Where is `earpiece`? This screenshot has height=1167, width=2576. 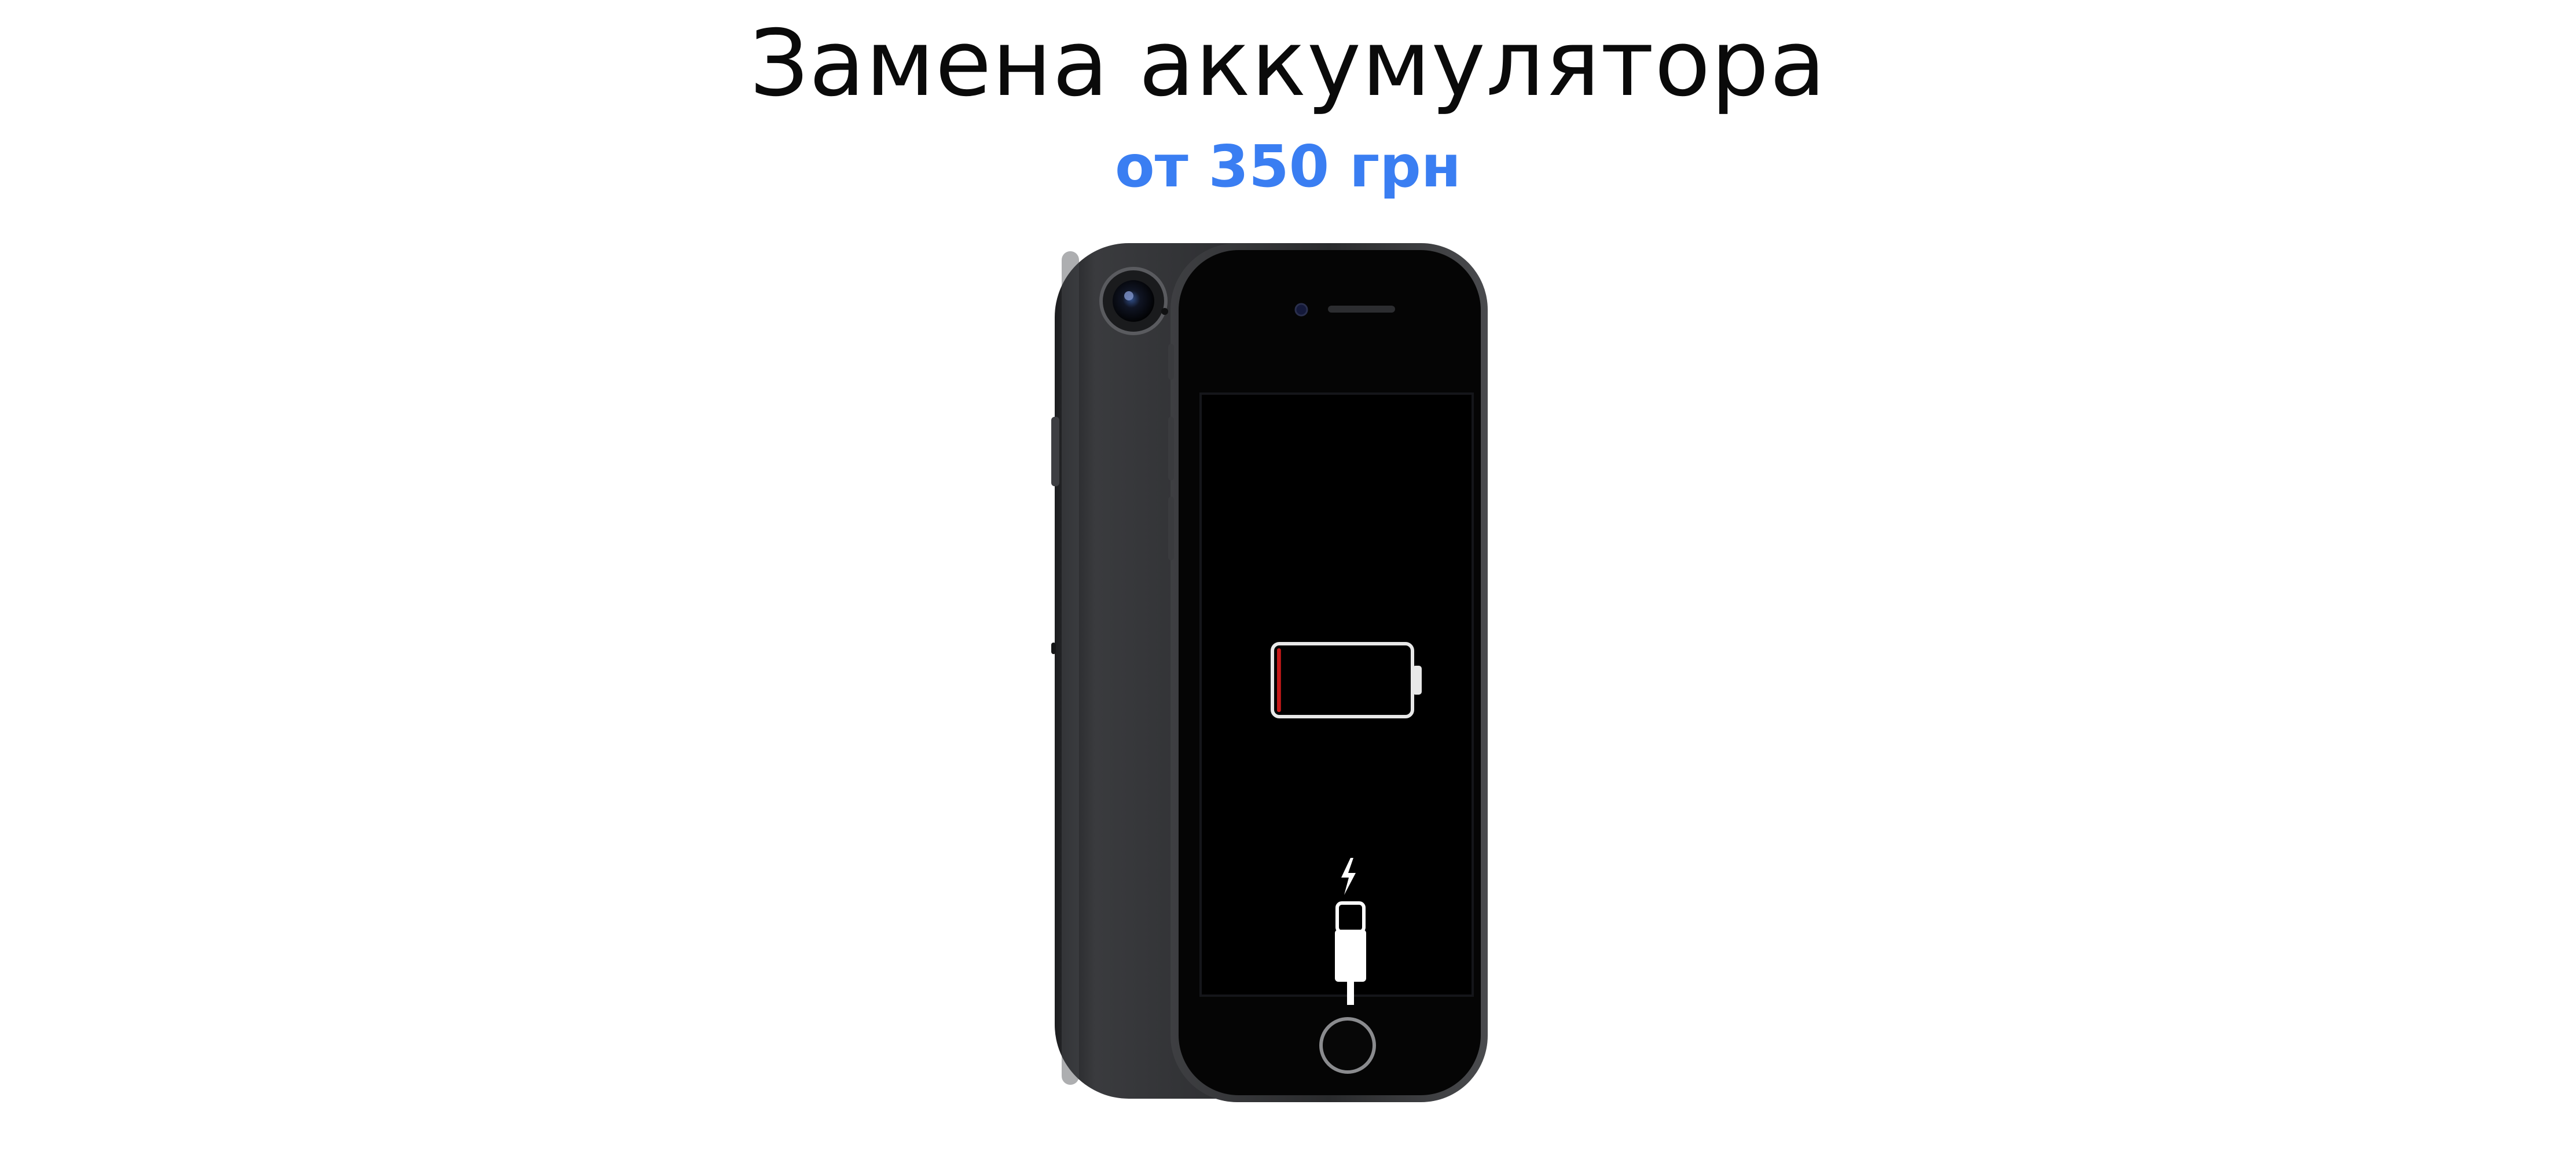 earpiece is located at coordinates (1361, 309).